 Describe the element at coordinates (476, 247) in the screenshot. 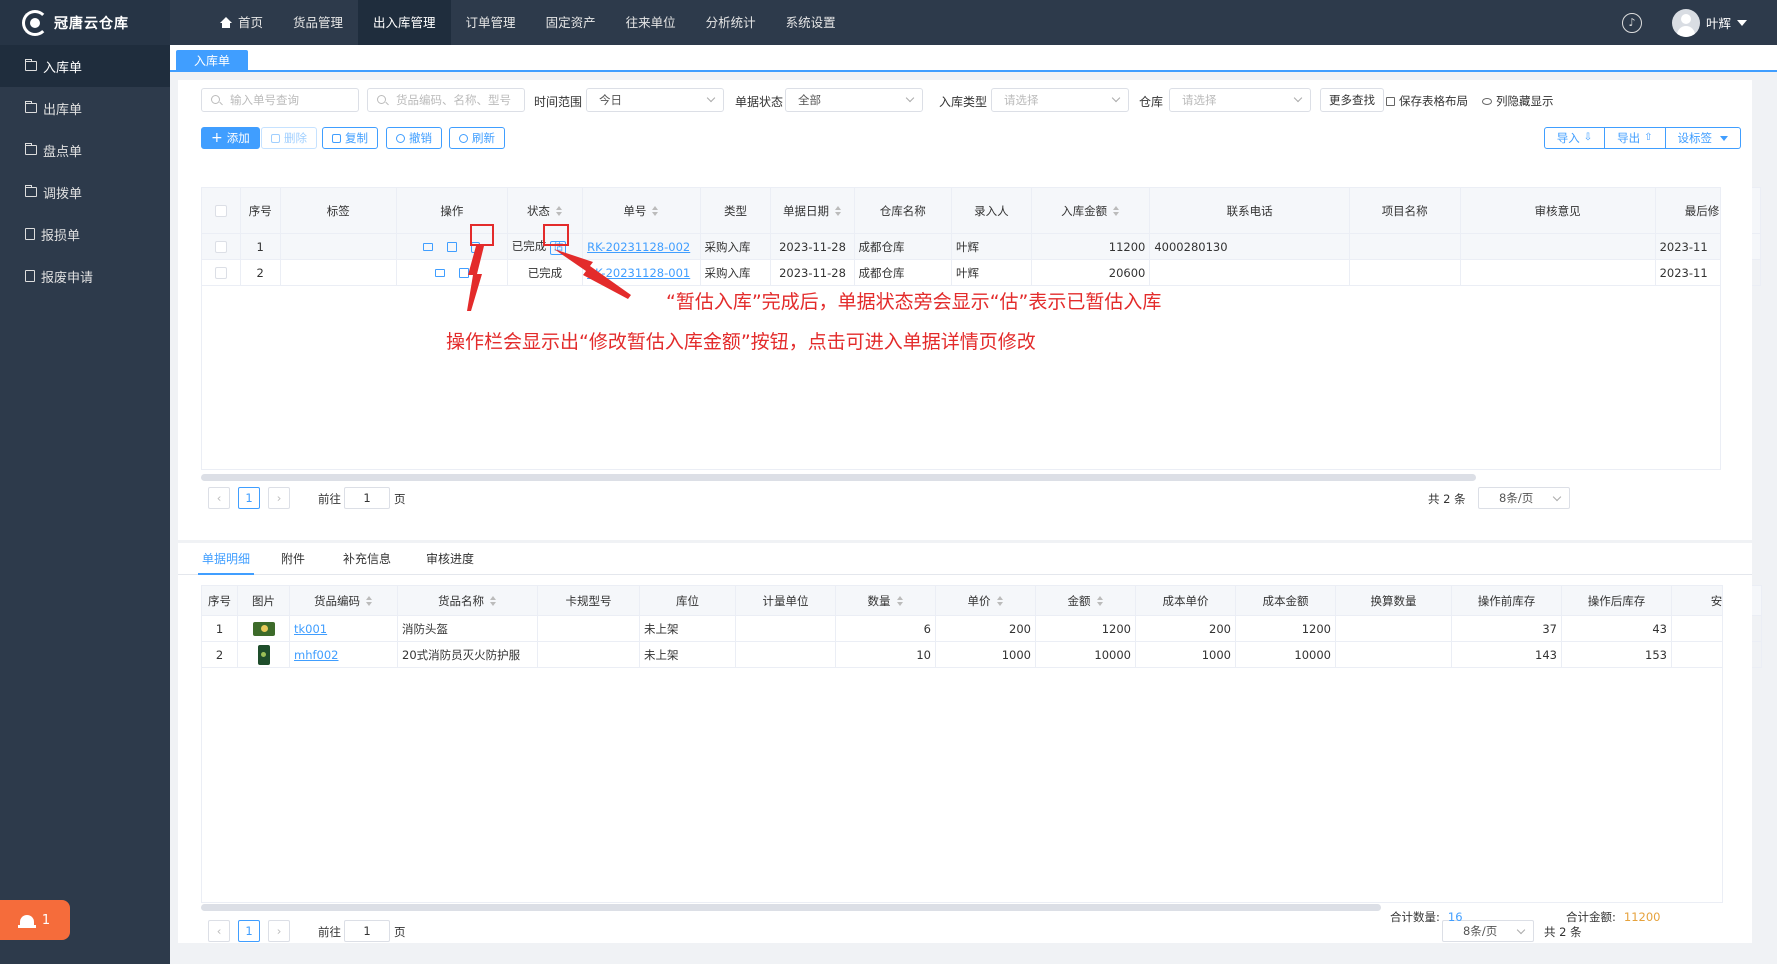

I see `edit-estimate-amount-icon` at that location.